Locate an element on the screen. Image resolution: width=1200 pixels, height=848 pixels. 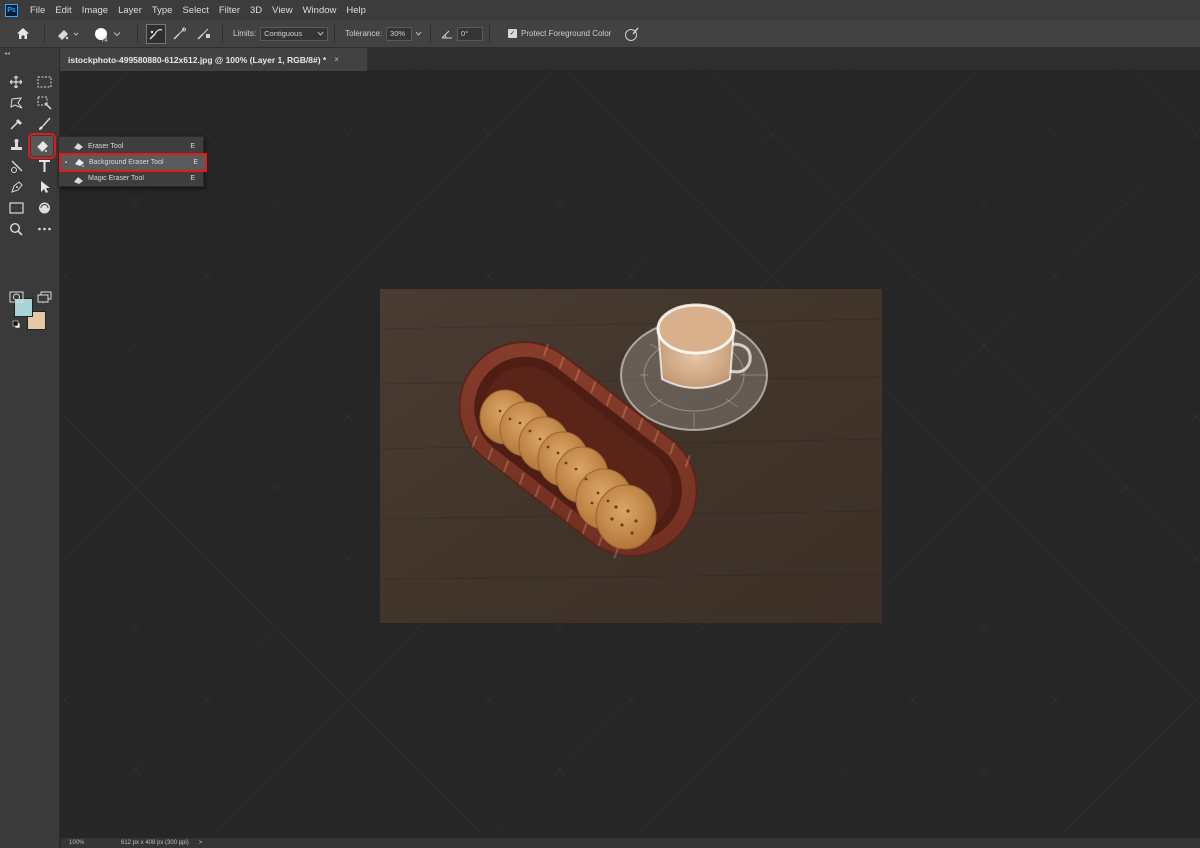
menu-view: View is located at coordinates (283, 10).